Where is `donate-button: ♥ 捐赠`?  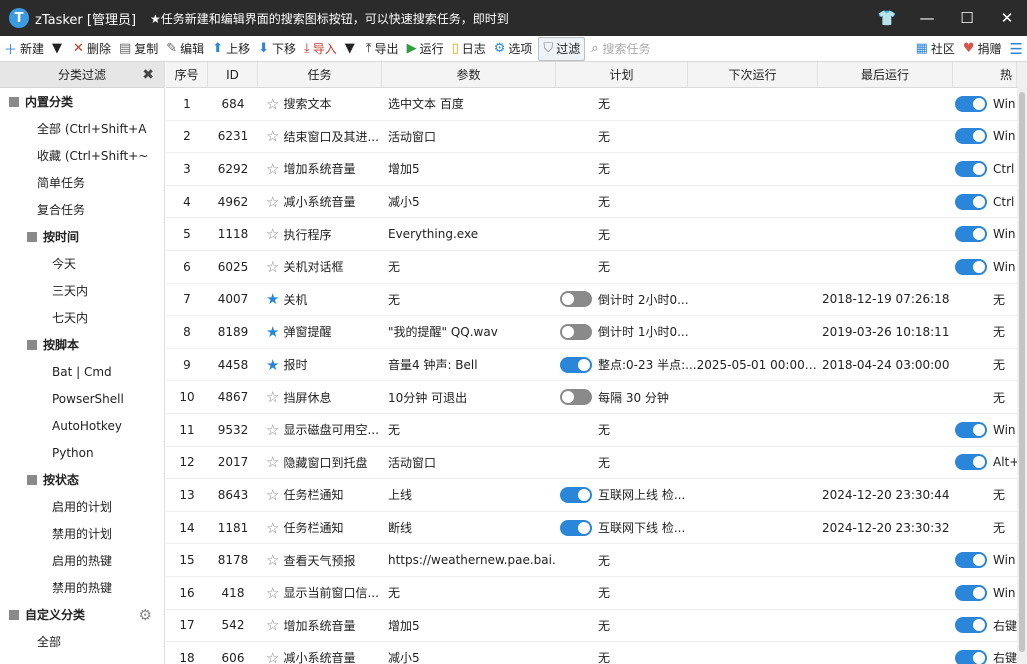
donate-button: ♥ 捐赠 is located at coordinates (982, 49).